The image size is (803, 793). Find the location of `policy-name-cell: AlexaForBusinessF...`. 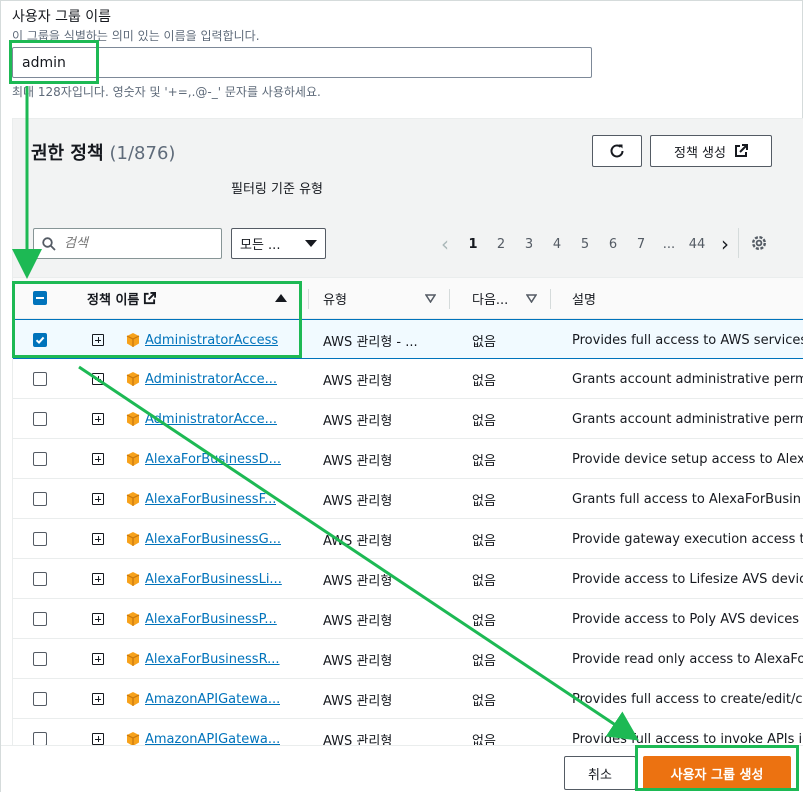

policy-name-cell: AlexaForBusinessF... is located at coordinates (215, 499).